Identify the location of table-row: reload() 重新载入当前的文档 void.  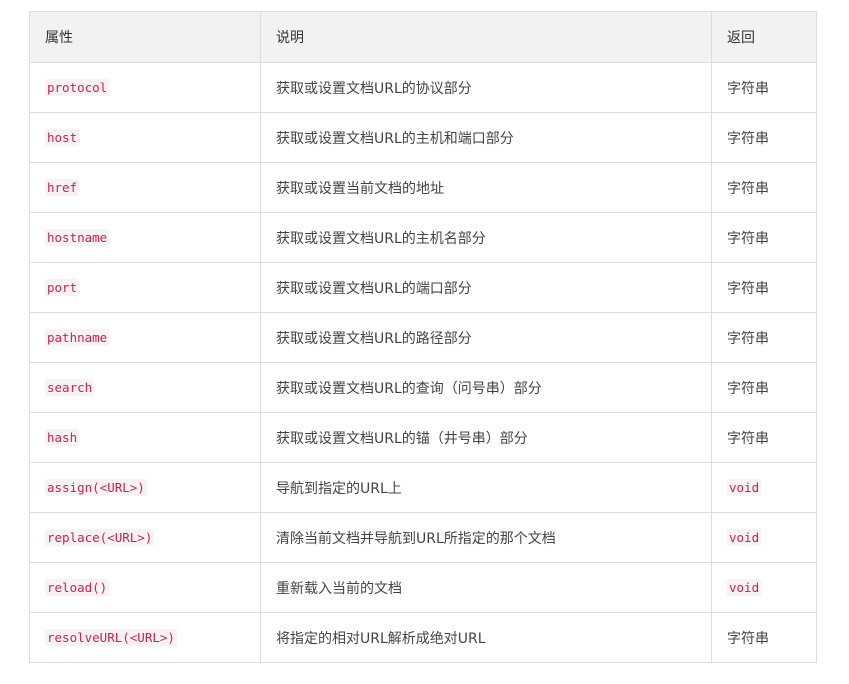
(423, 587).